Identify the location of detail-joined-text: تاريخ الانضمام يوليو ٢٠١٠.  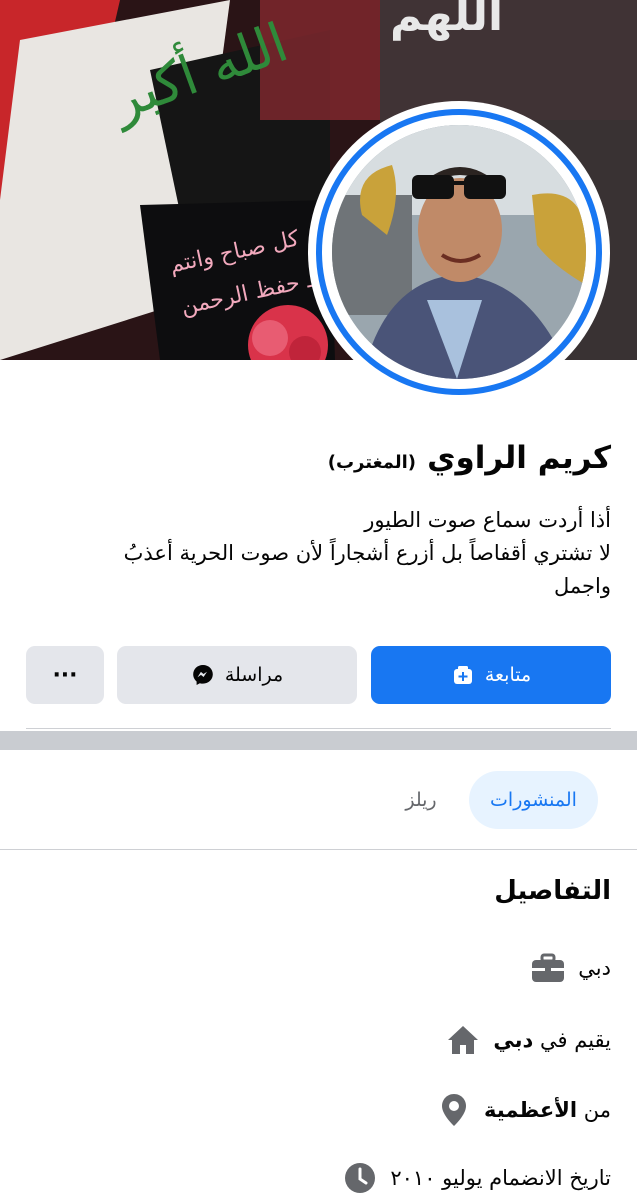
(500, 1178).